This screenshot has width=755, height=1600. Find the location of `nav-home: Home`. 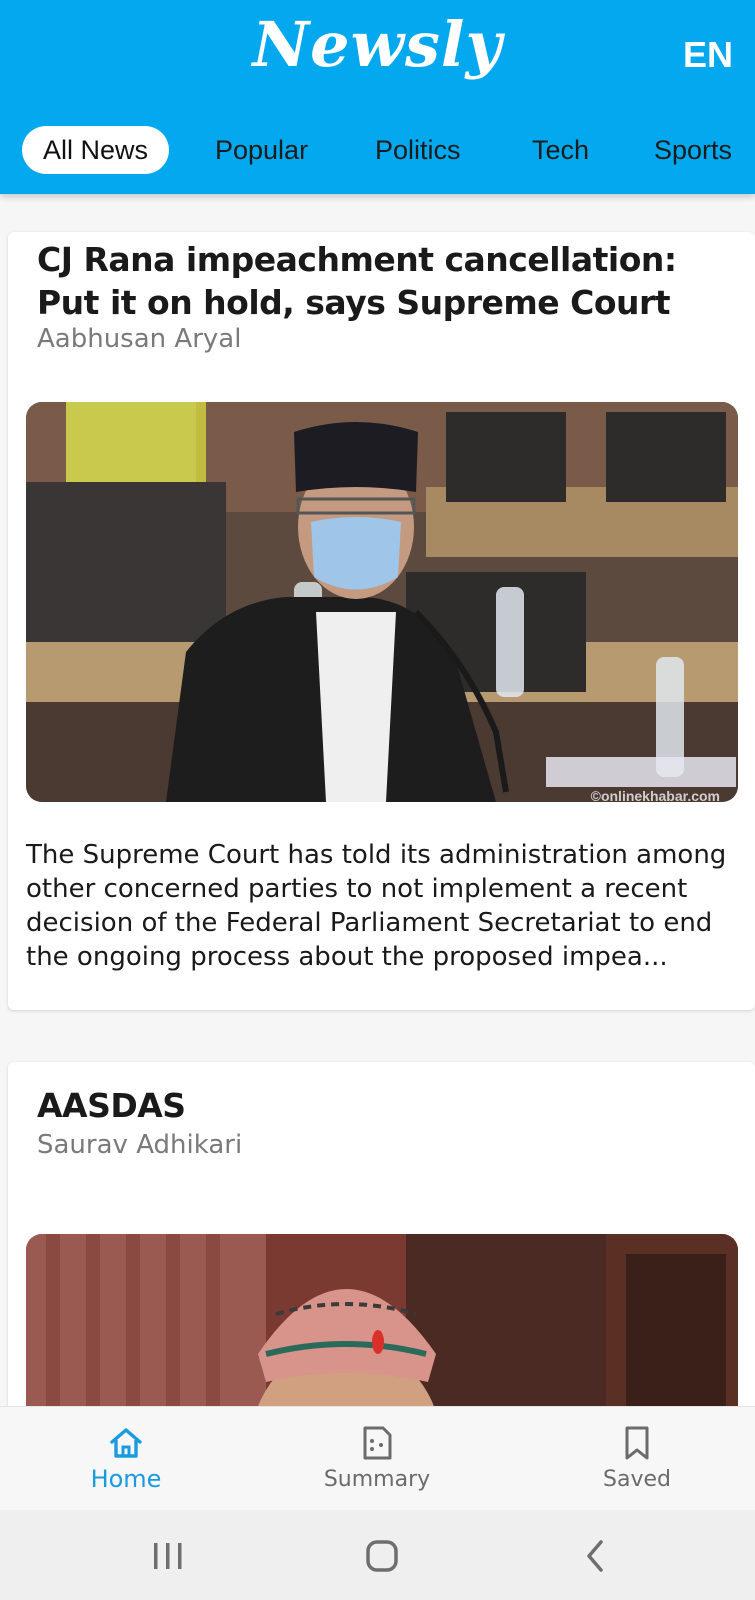

nav-home: Home is located at coordinates (126, 1459).